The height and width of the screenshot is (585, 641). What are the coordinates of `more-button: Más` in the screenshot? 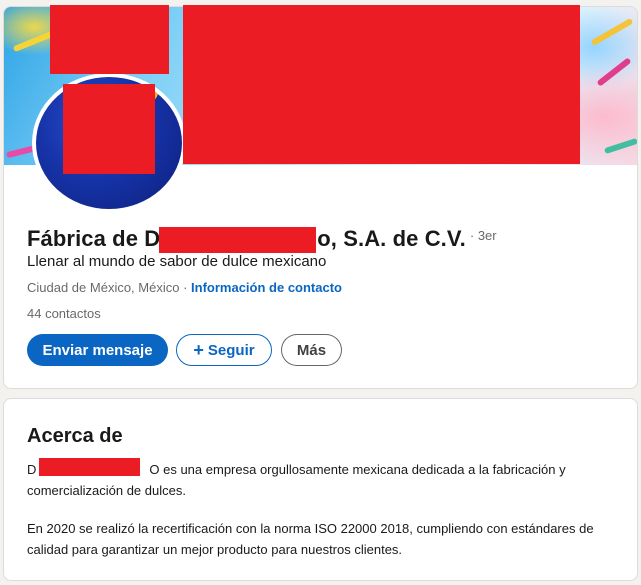 It's located at (311, 350).